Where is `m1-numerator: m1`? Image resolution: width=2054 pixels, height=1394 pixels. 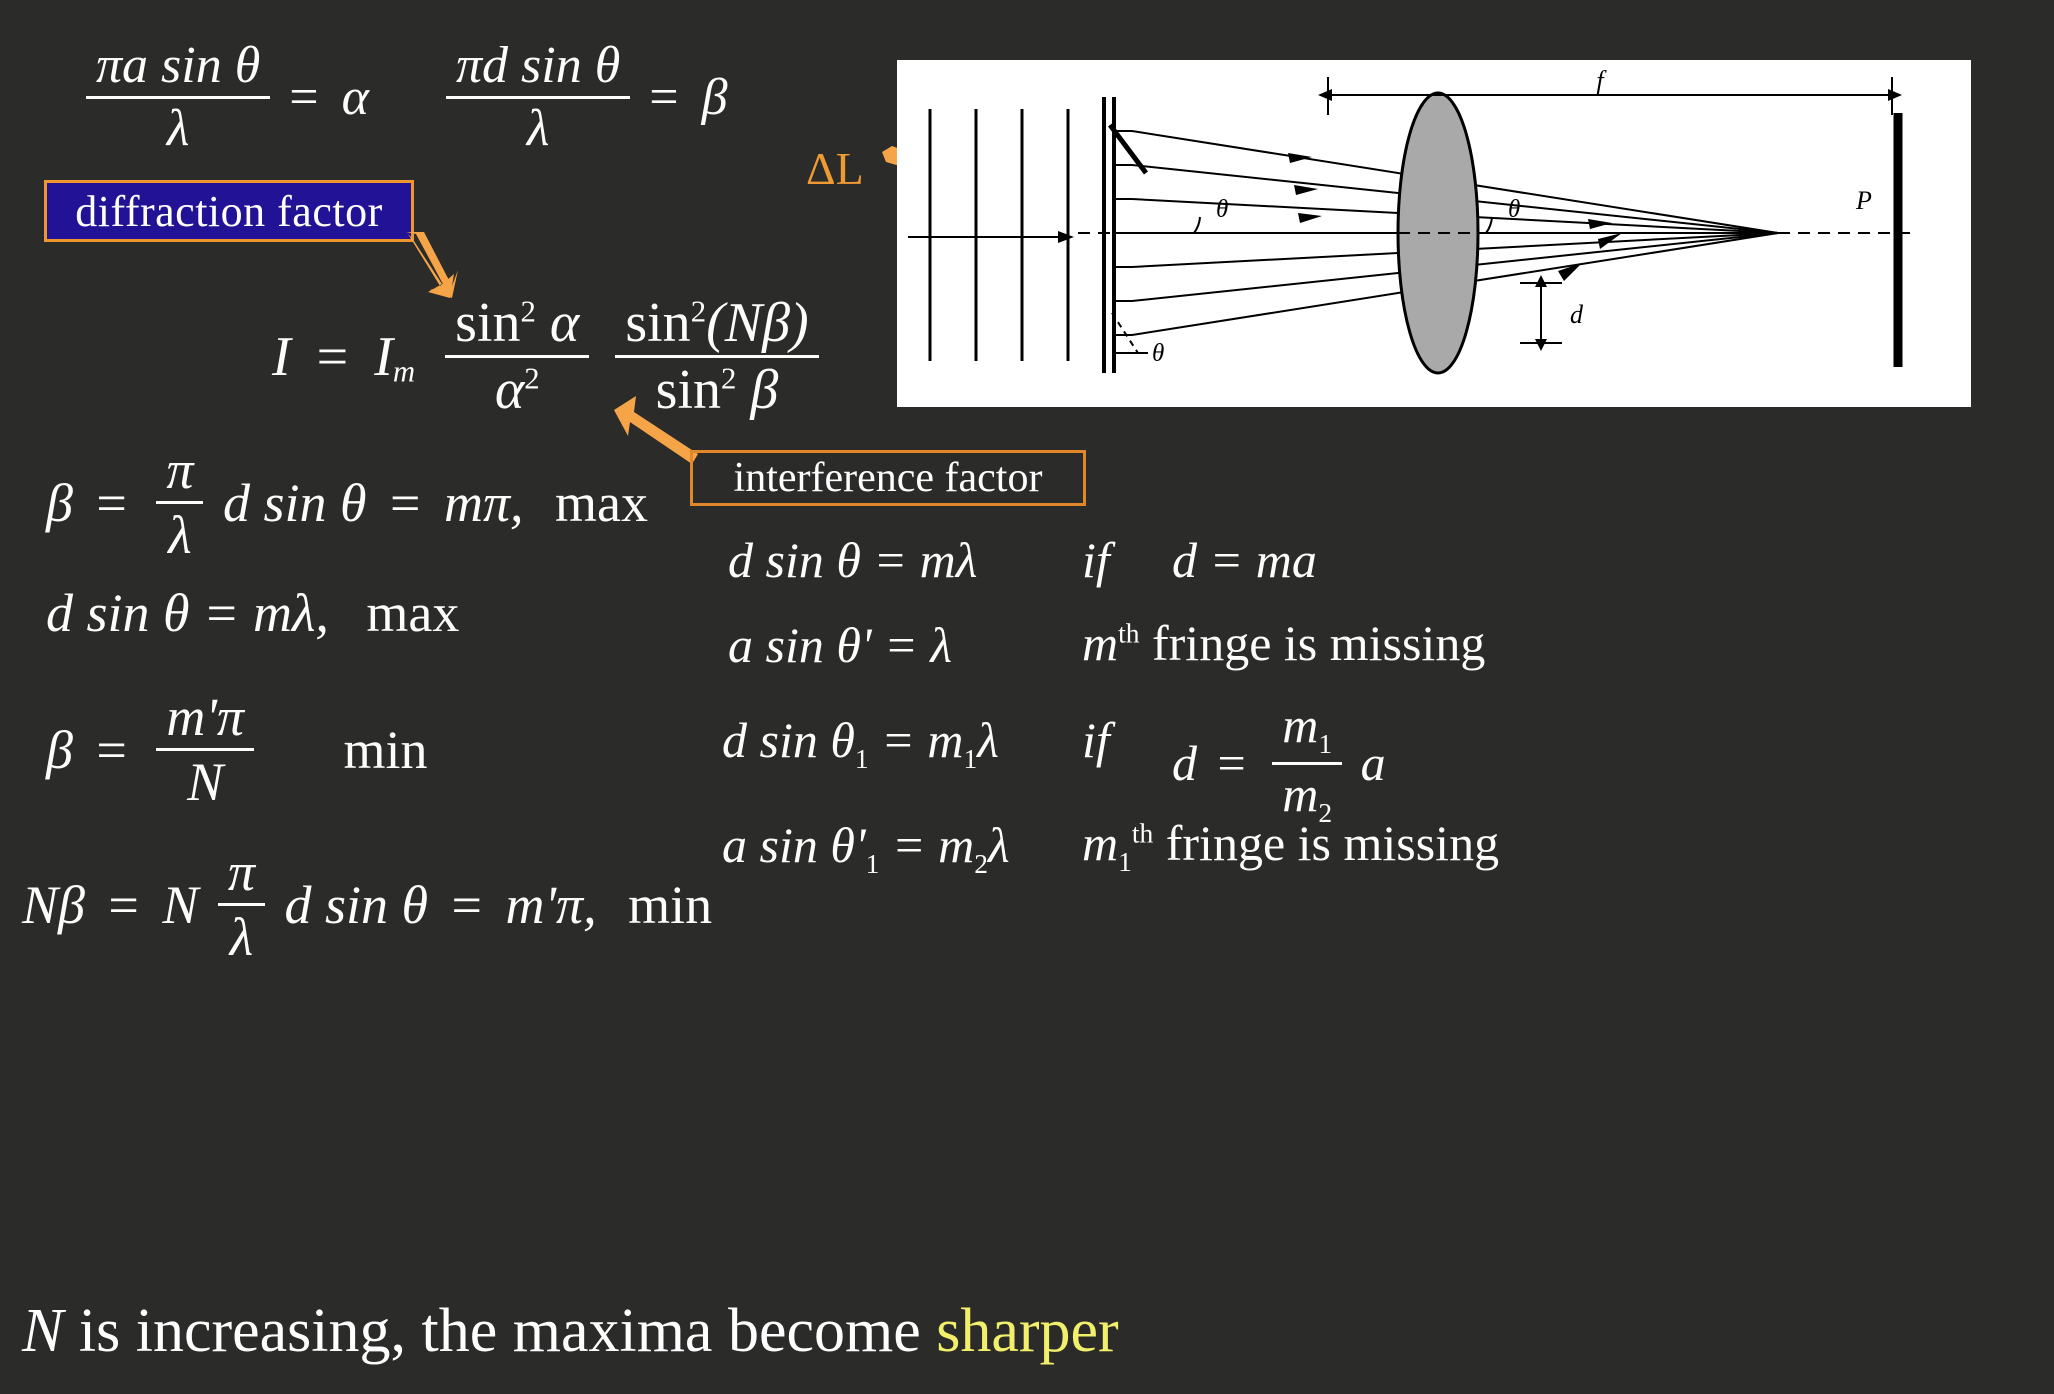 m1-numerator: m1 is located at coordinates (1307, 731).